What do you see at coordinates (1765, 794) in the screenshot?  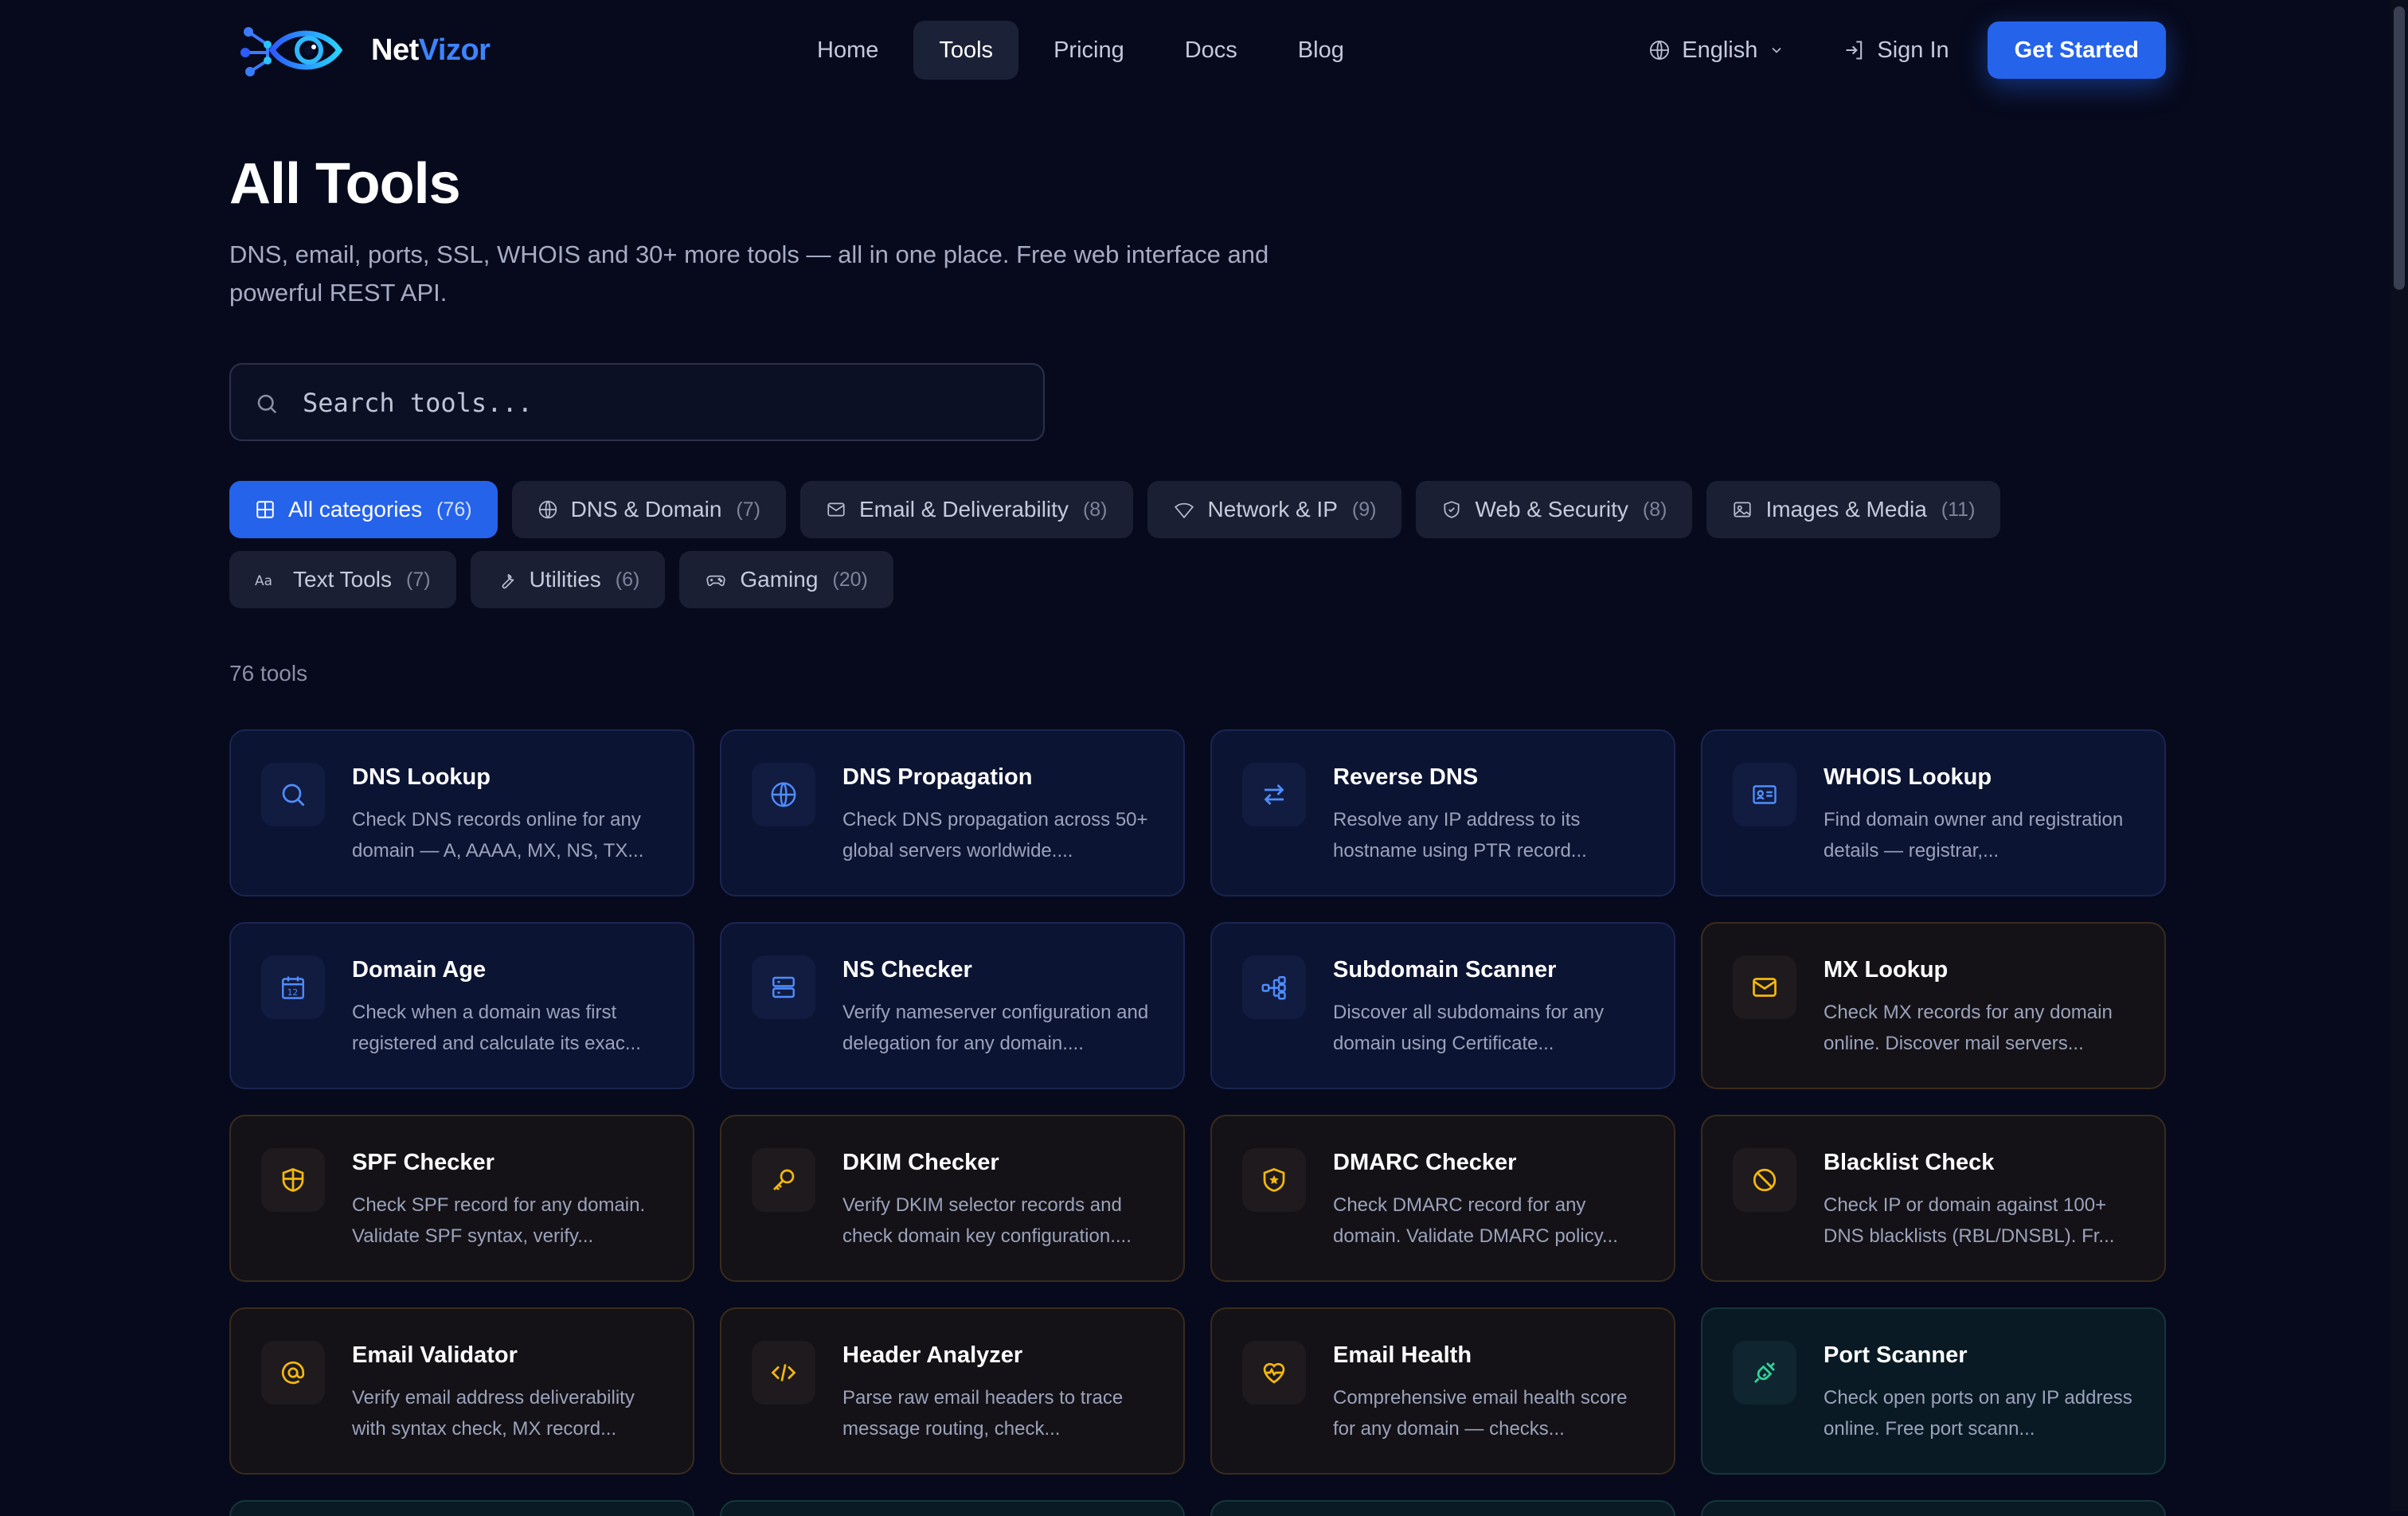 I see `id-card-icon` at bounding box center [1765, 794].